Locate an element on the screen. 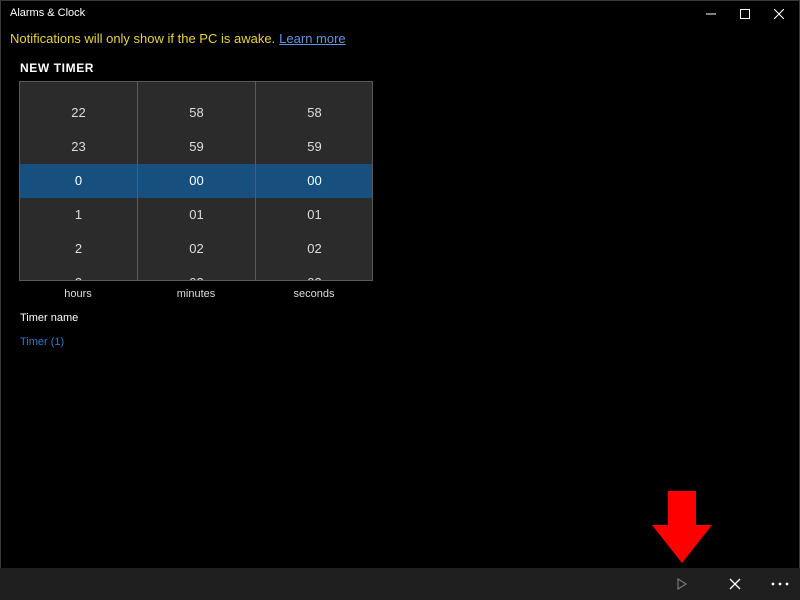  play-icon is located at coordinates (682, 584).